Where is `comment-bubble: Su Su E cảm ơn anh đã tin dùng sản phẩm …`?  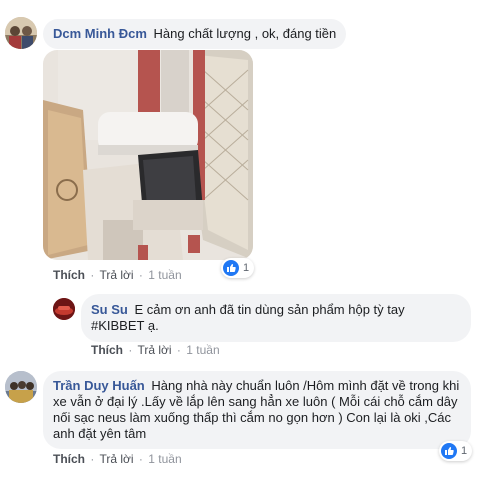 comment-bubble: Su Su E cảm ơn anh đã tin dùng sản phẩm … is located at coordinates (276, 318).